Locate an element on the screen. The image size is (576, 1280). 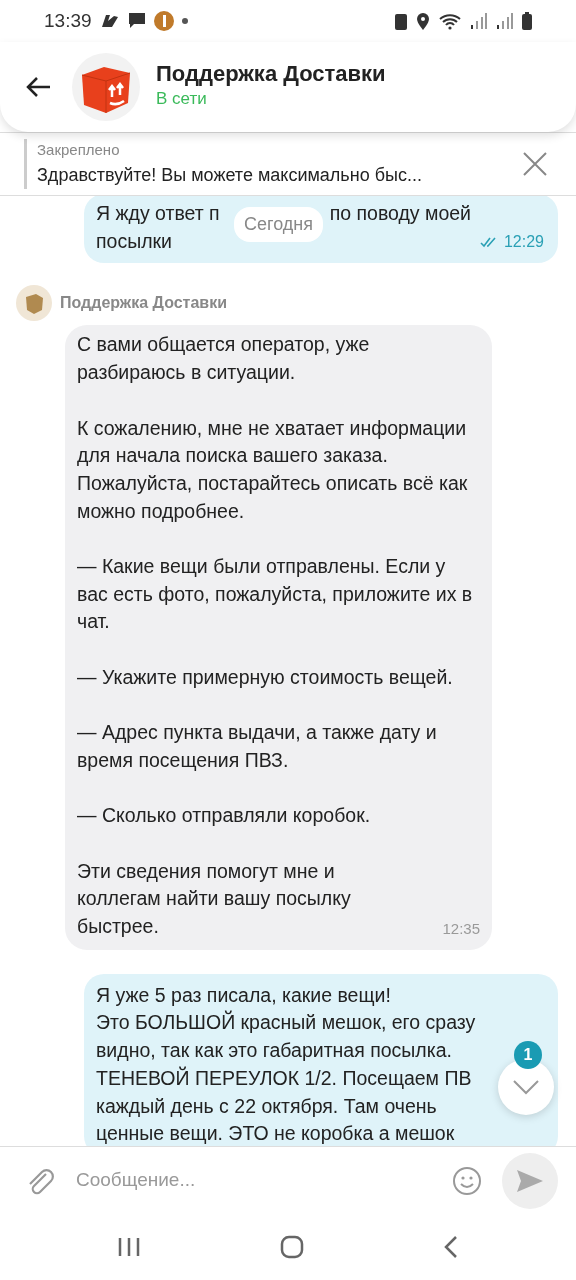
notification-icon is located at coordinates (109, 21).